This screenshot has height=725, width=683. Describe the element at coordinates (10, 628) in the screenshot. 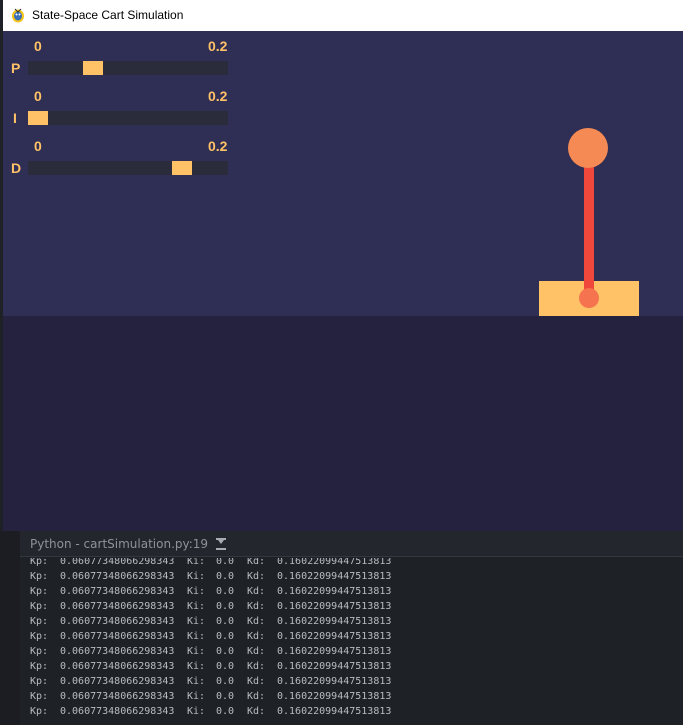

I see `editor-gutter` at that location.